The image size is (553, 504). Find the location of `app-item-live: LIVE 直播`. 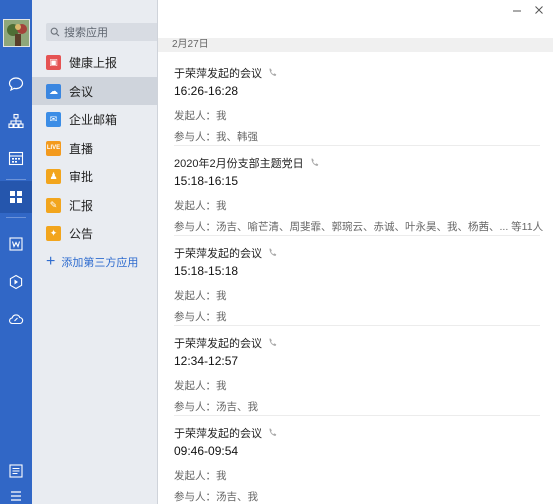

app-item-live: LIVE 直播 is located at coordinates (95, 148).